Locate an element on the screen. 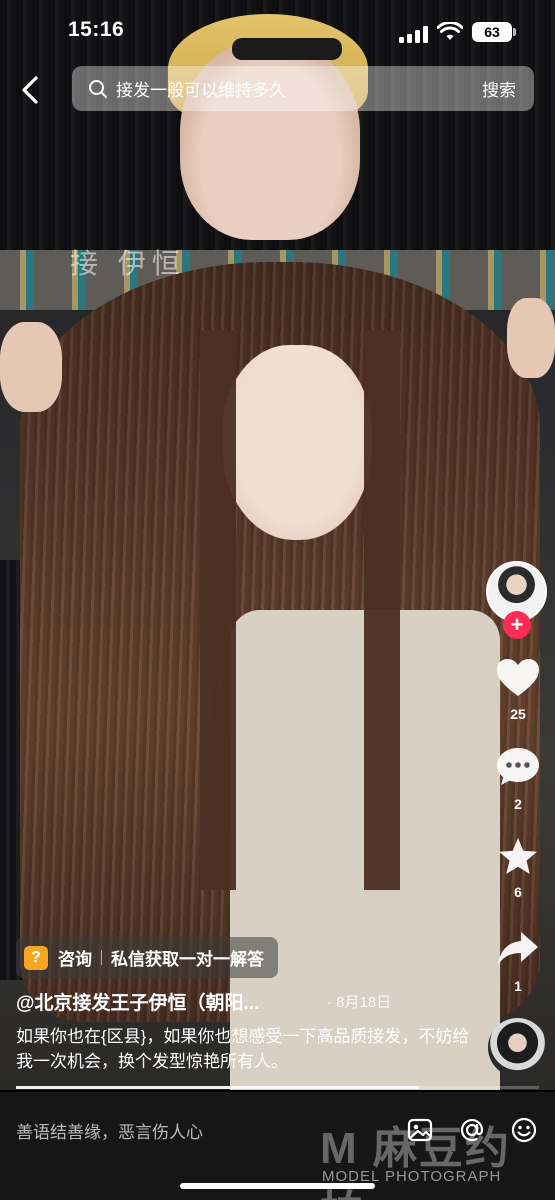 The width and height of the screenshot is (555, 1200). comment-count: 2 is located at coordinates (518, 804).